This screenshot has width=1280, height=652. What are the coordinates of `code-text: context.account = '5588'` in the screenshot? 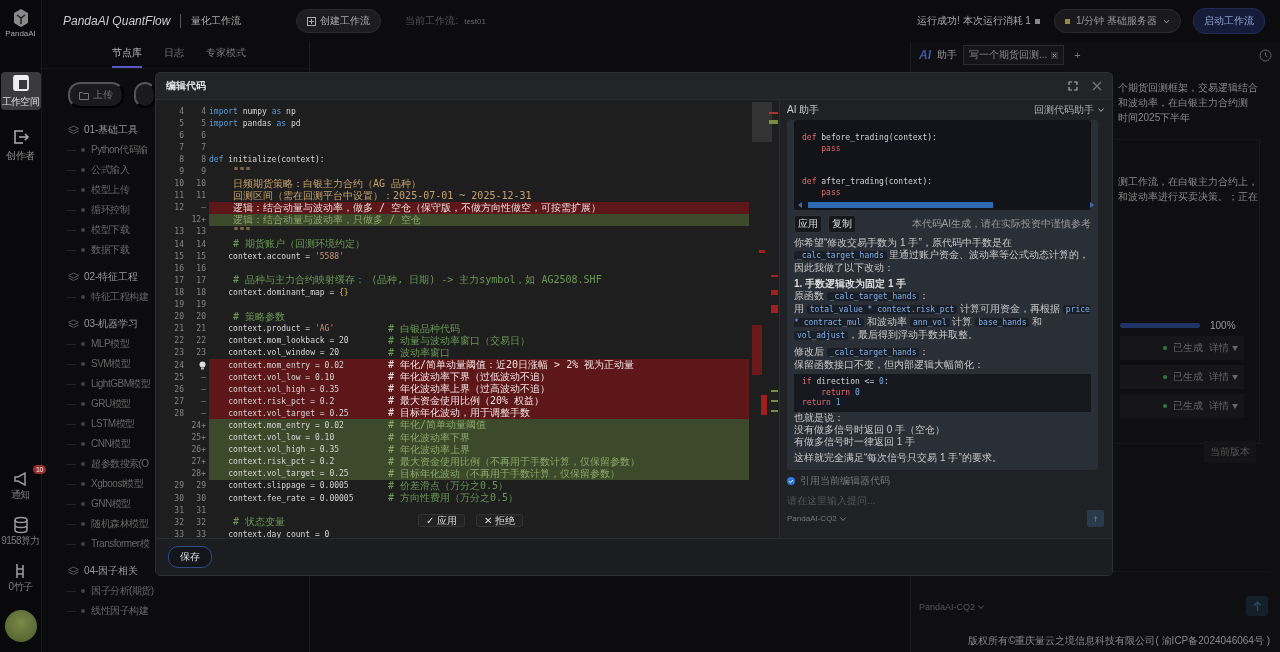 It's located at (286, 256).